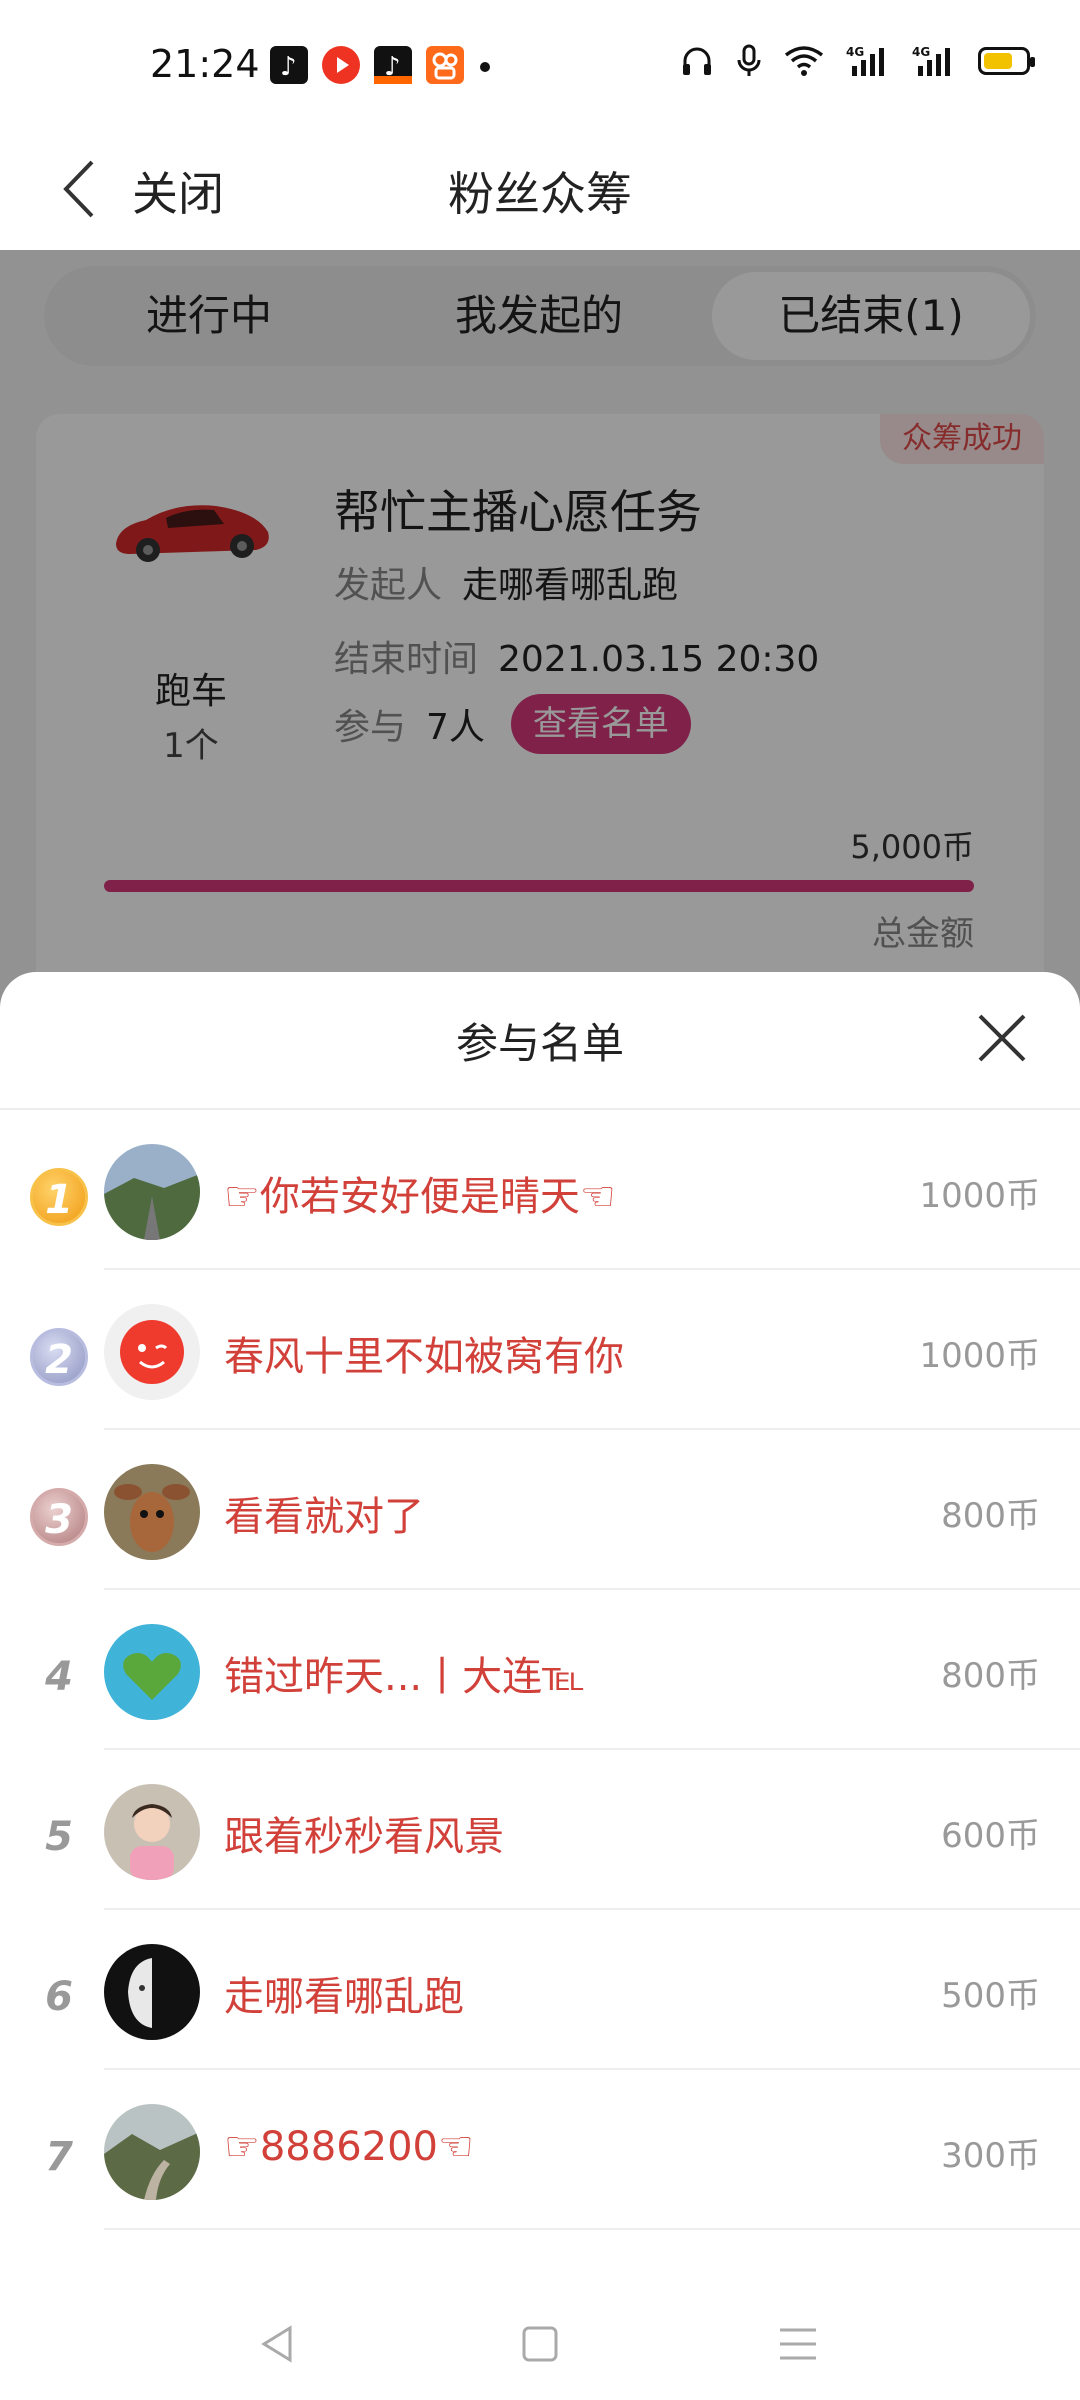  Describe the element at coordinates (1002, 1038) in the screenshot. I see `close-icon` at that location.